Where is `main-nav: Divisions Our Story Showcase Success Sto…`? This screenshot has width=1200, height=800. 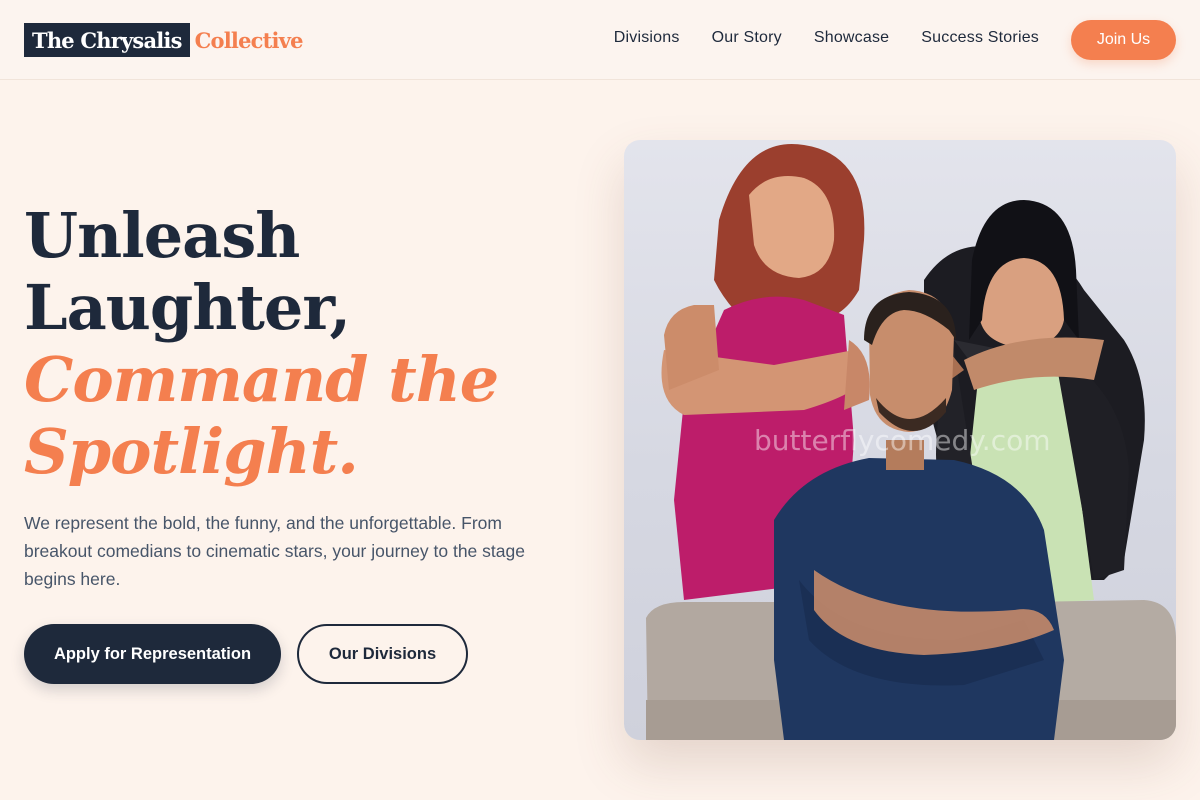
main-nav: Divisions Our Story Showcase Success Sto… is located at coordinates (826, 38).